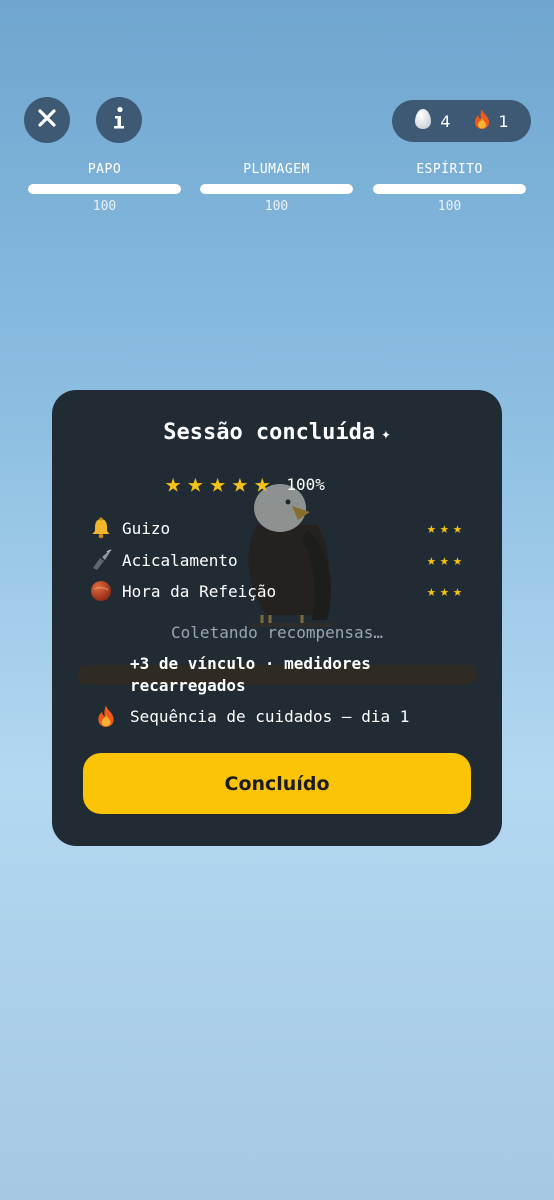 The image size is (554, 1200). What do you see at coordinates (199, 591) in the screenshot?
I see `task-label: Hora da Refeição` at bounding box center [199, 591].